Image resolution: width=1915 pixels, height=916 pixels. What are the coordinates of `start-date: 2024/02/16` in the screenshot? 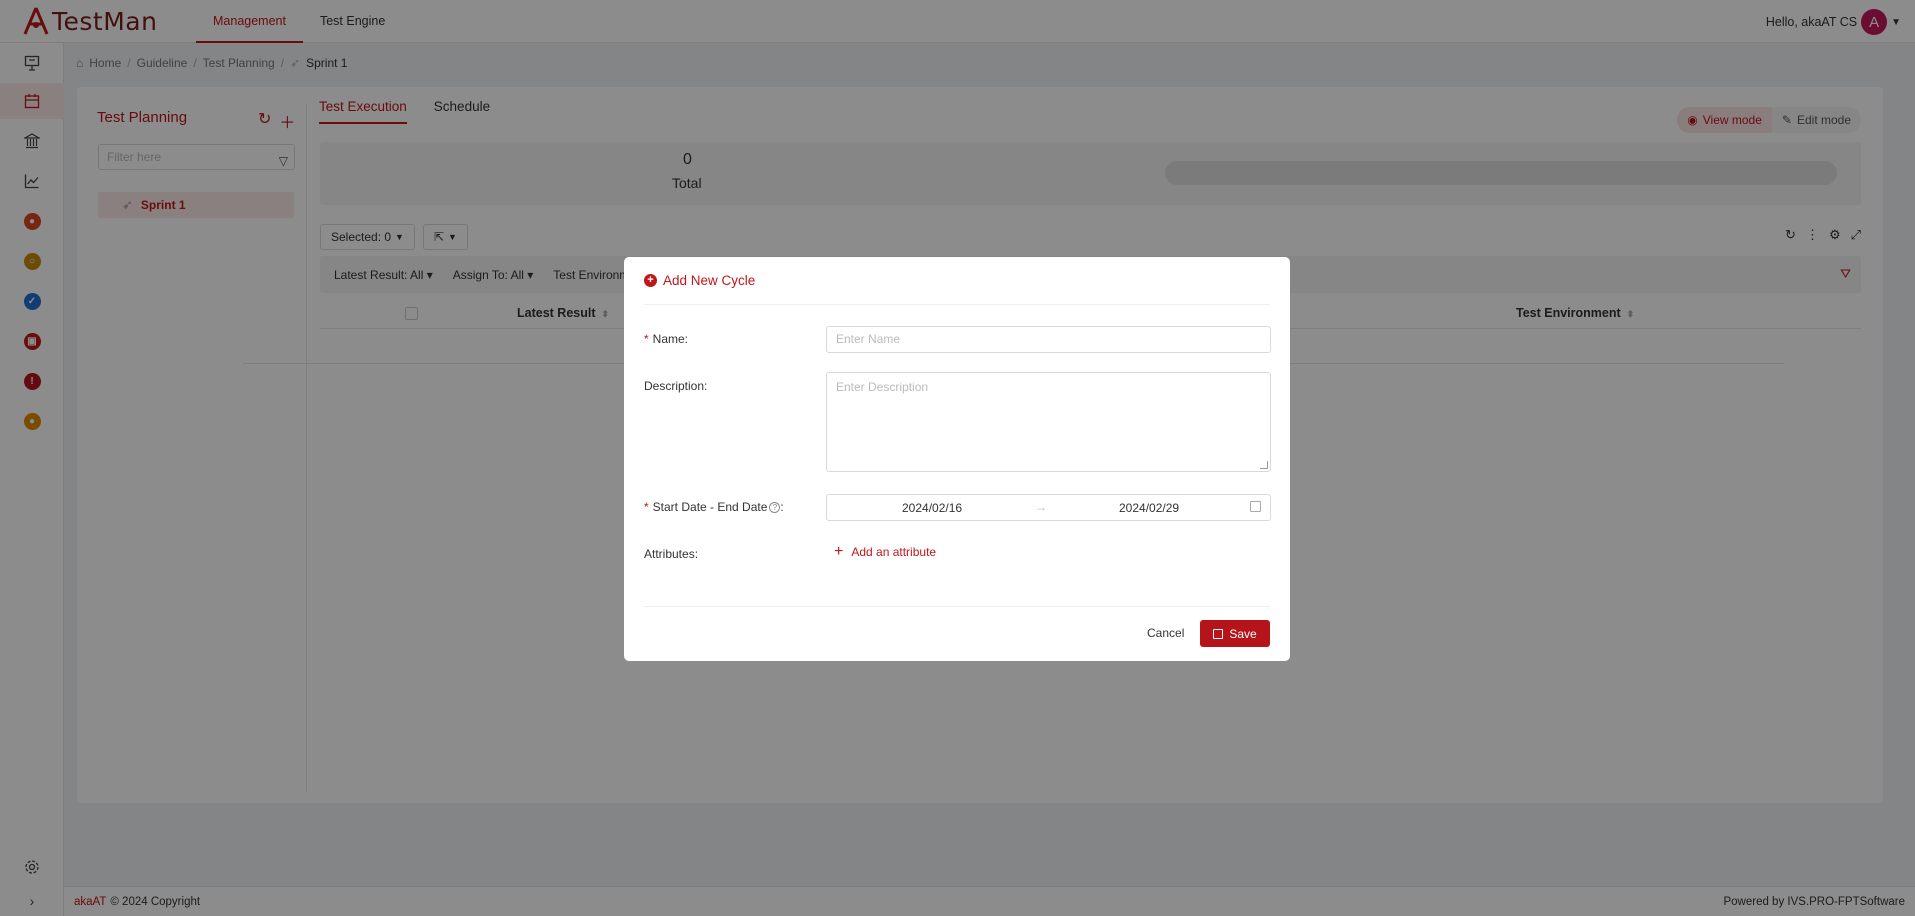 It's located at (932, 508).